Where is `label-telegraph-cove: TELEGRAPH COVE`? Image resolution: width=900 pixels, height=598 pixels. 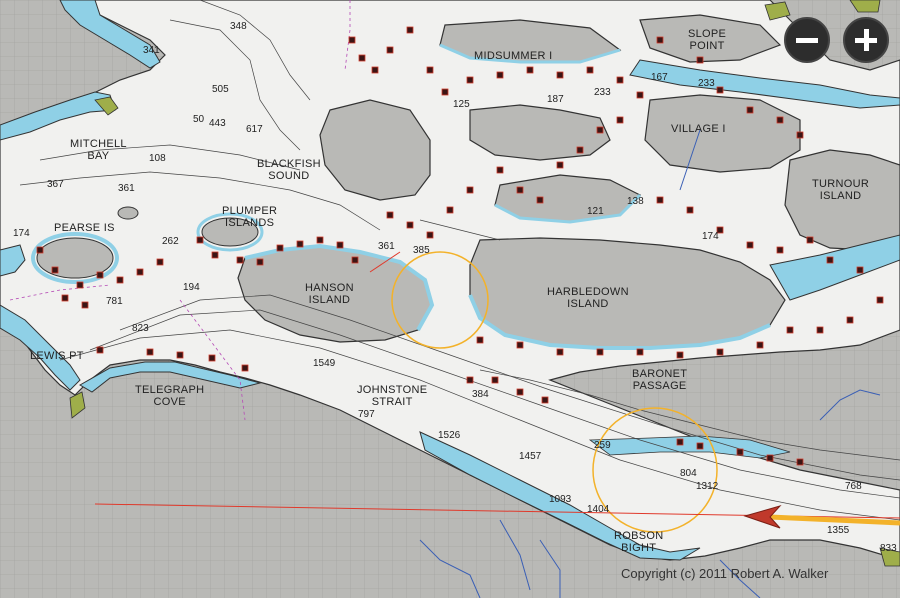 label-telegraph-cove: TELEGRAPH COVE is located at coordinates (170, 396).